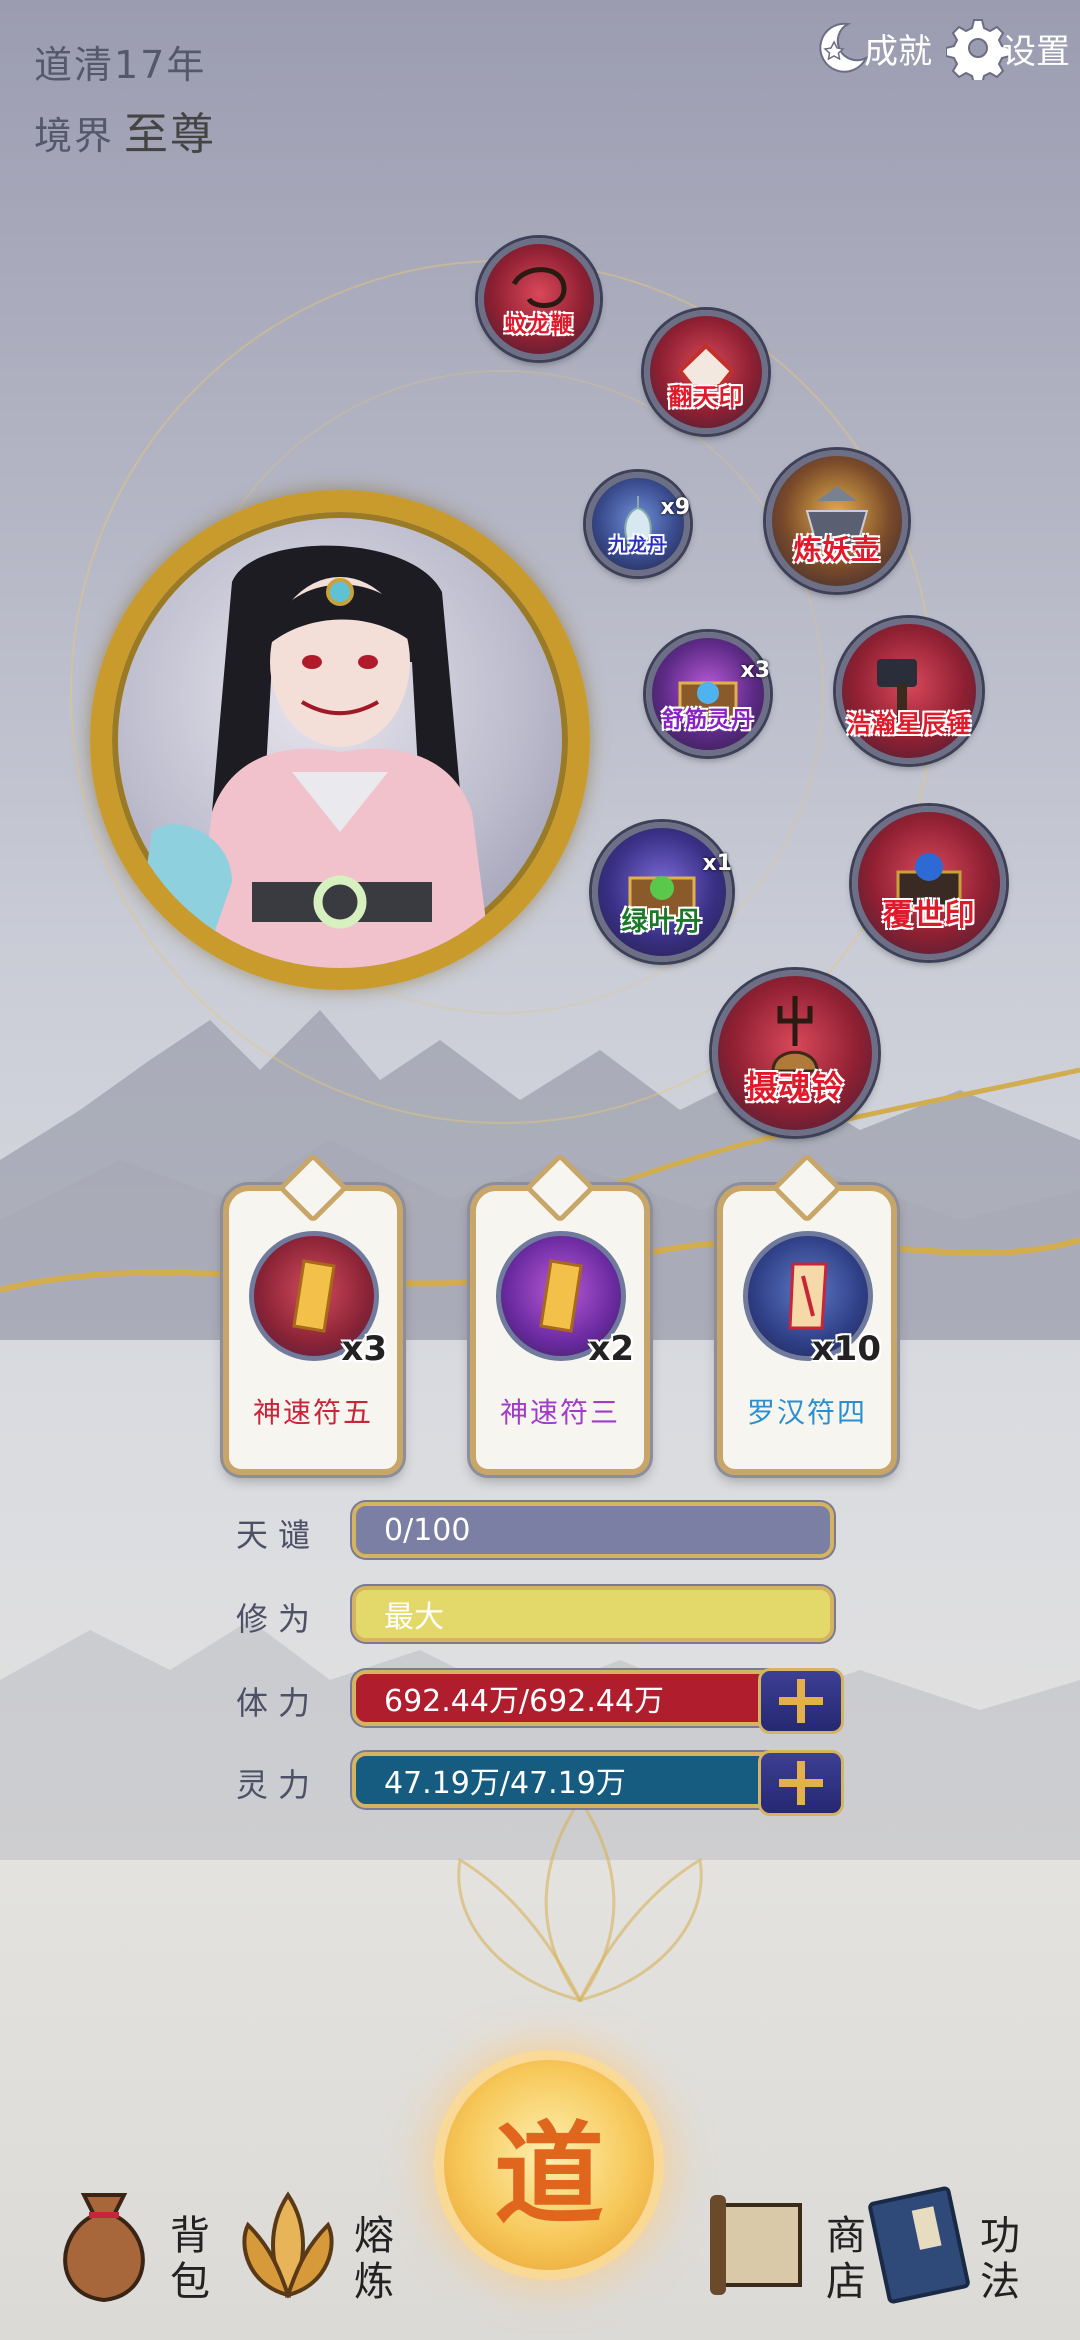  What do you see at coordinates (795, 1087) in the screenshot?
I see `item-name: 摄魂铃` at bounding box center [795, 1087].